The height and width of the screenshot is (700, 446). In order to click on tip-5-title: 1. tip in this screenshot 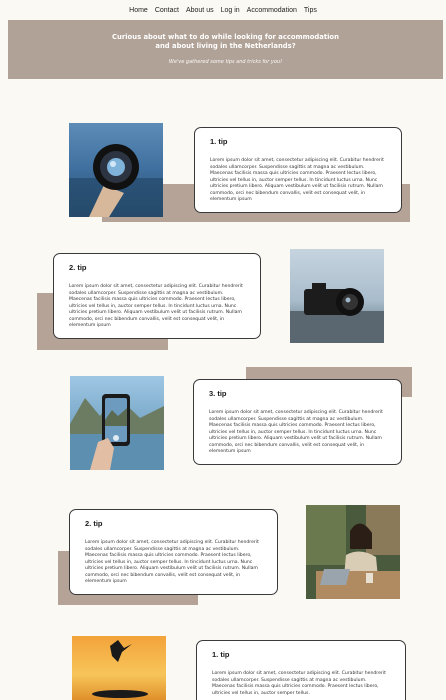, I will do `click(221, 654)`.